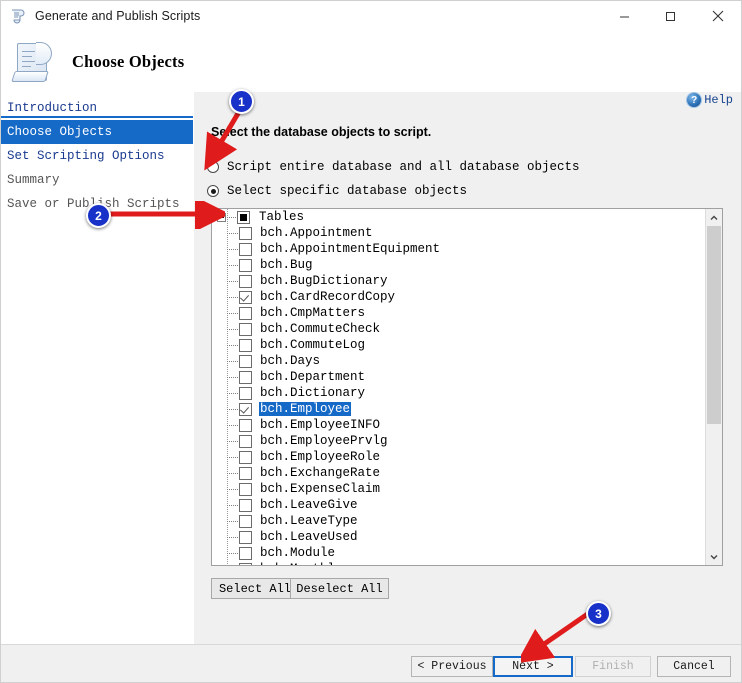 Image resolution: width=742 pixels, height=683 pixels. Describe the element at coordinates (290, 361) in the screenshot. I see `tree-item-label: bch.Days` at that location.